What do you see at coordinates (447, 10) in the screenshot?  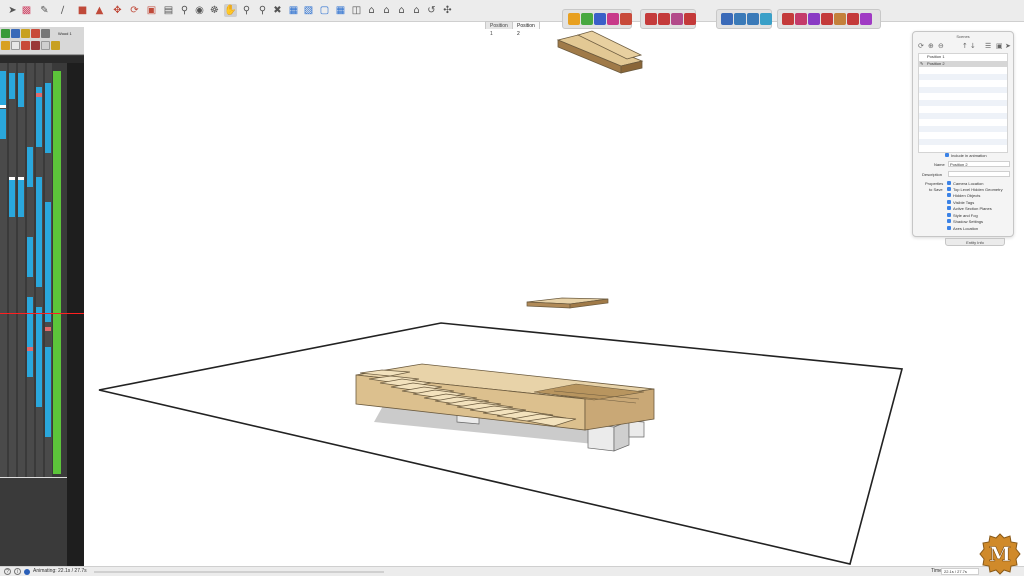 I see `walk-icon: ✣` at bounding box center [447, 10].